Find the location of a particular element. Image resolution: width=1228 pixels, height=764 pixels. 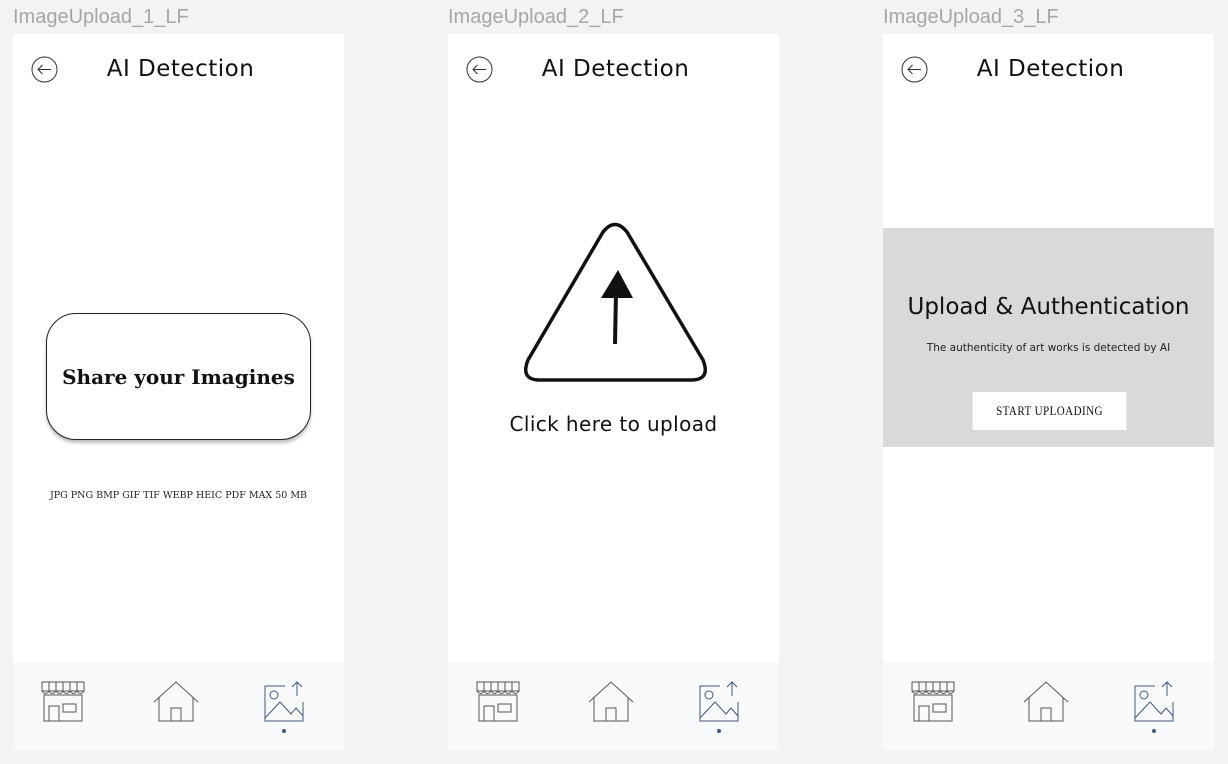

upload-instruction: Click here to upload is located at coordinates (613, 424).